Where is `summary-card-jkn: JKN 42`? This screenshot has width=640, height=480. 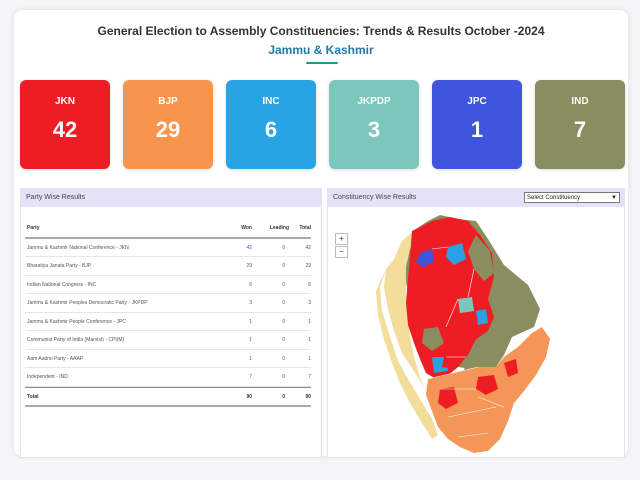
summary-card-jkn: JKN 42 is located at coordinates (65, 124).